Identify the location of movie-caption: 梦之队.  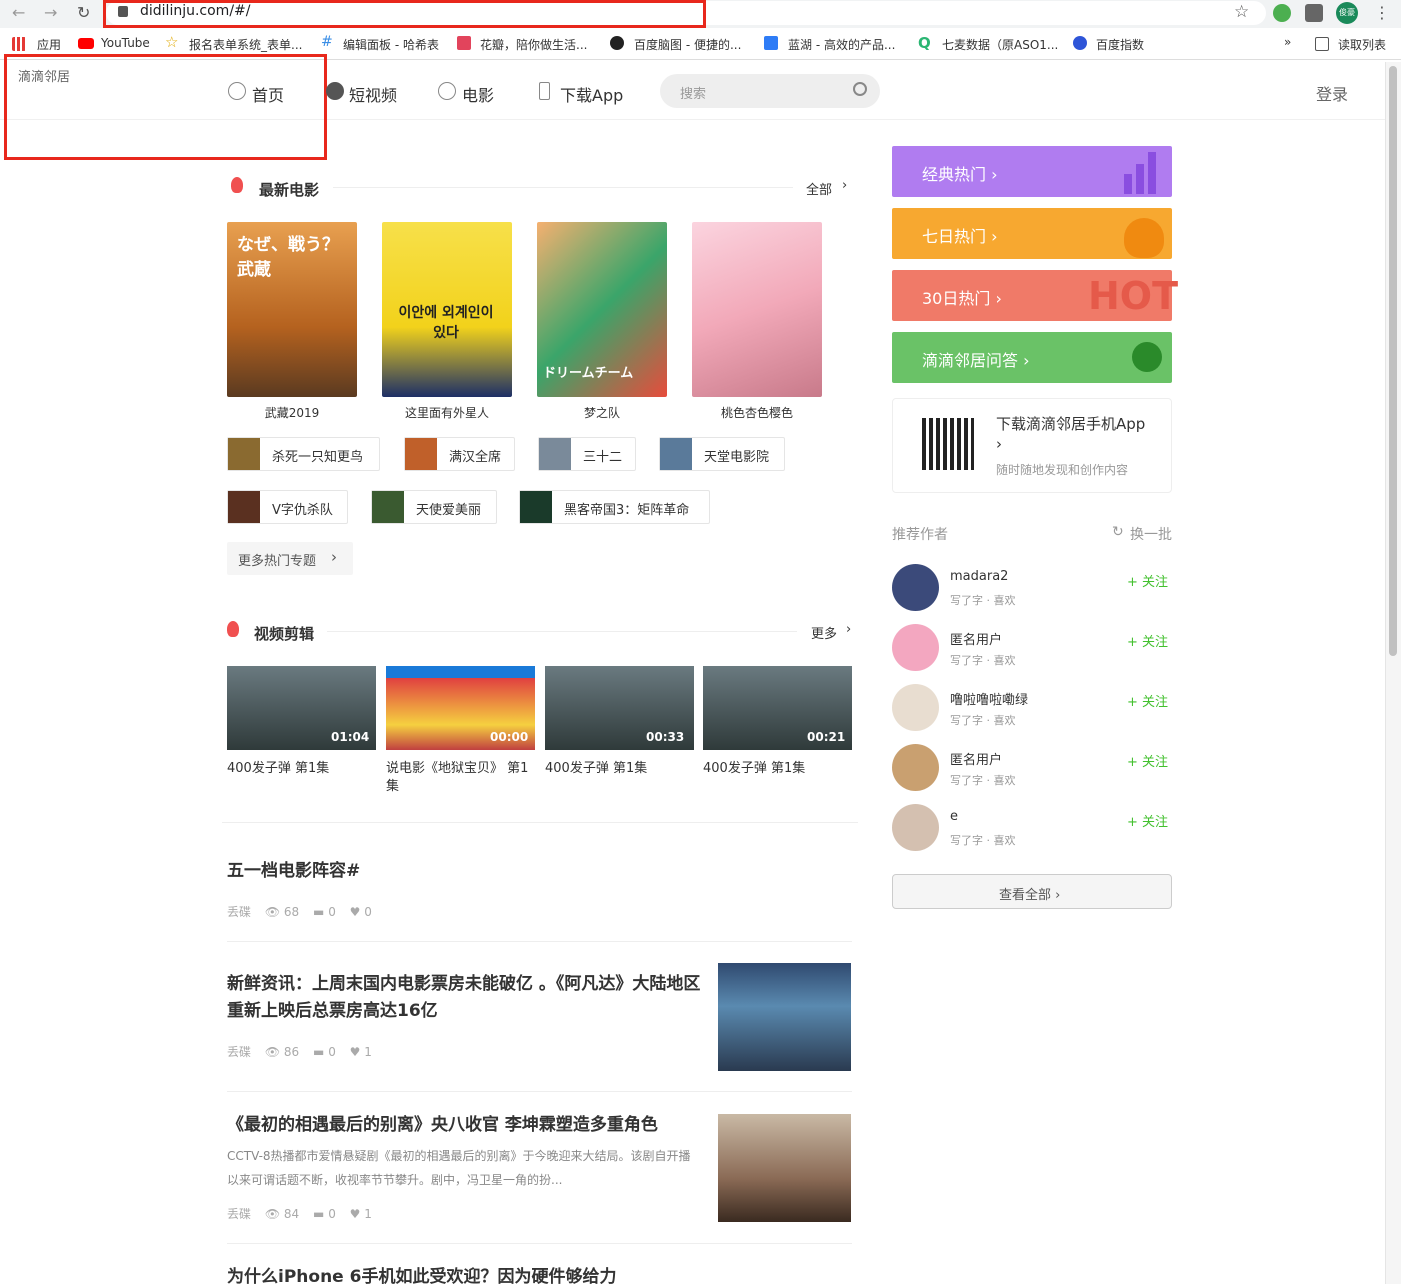
(602, 412).